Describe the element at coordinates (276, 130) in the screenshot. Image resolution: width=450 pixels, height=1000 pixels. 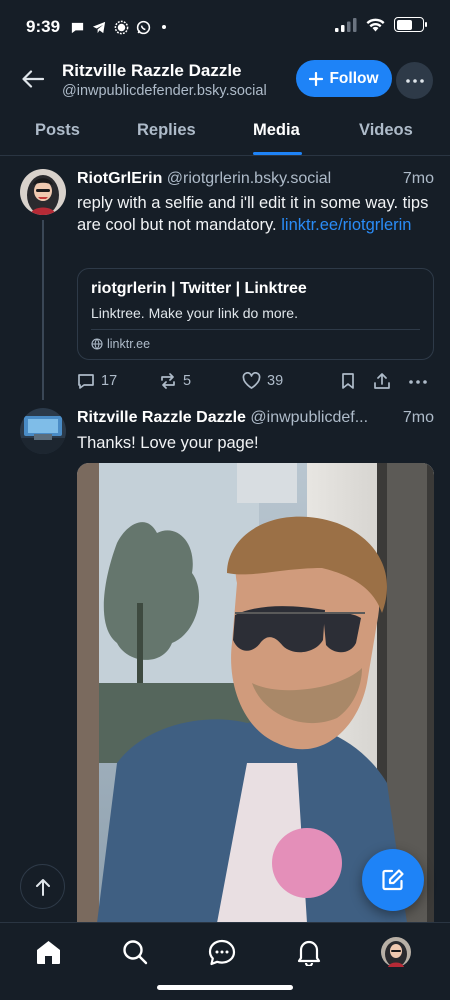
I see `tab-media: Media` at that location.